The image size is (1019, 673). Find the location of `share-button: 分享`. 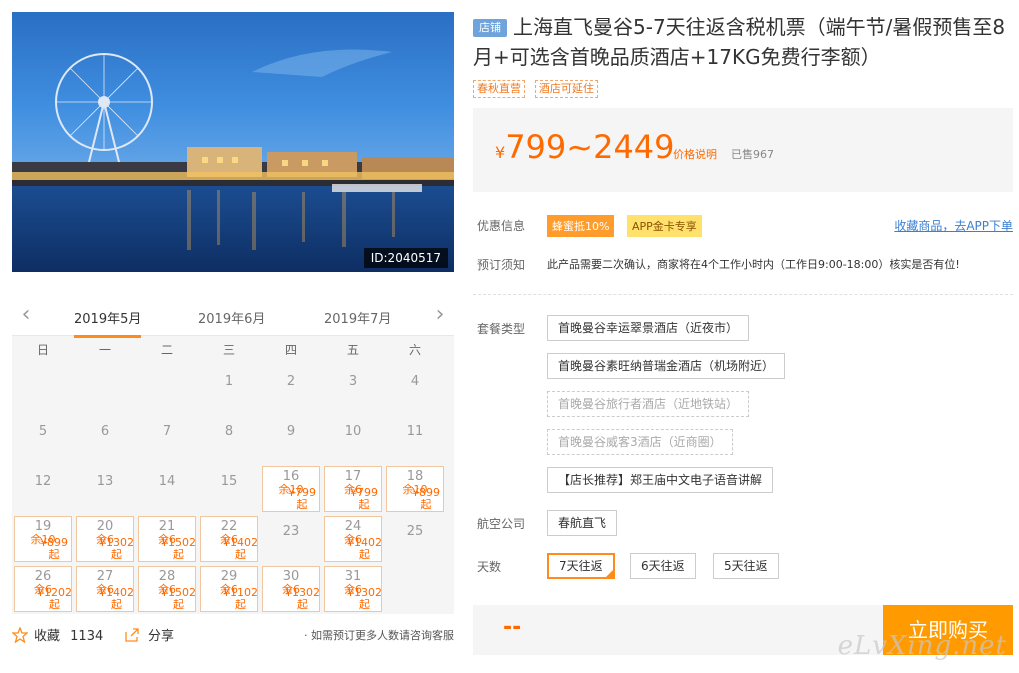

share-button: 分享 is located at coordinates (149, 634).